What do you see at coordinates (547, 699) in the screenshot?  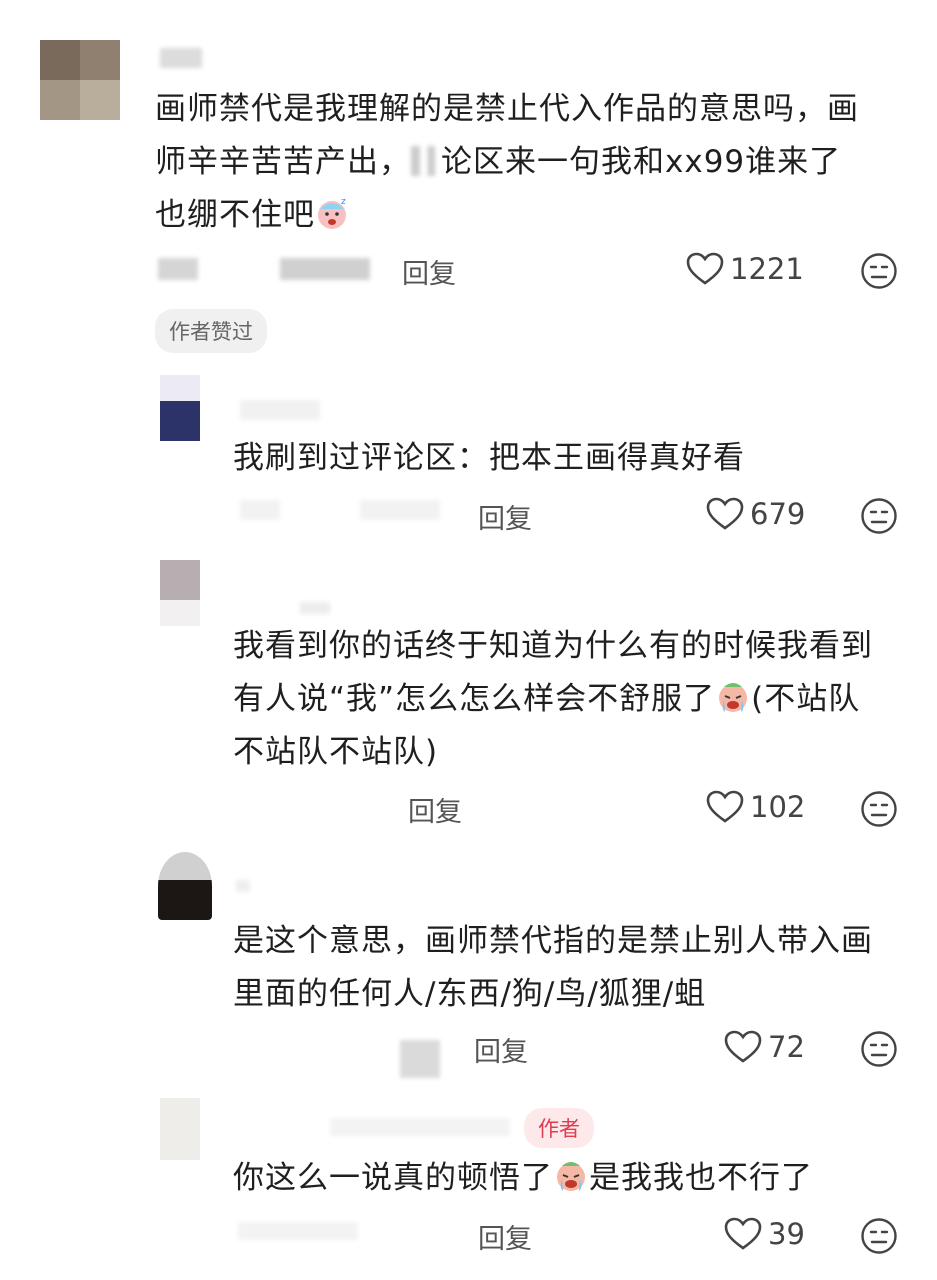 I see `comment-line: 有人说“我”怎么怎么样会不舒服了 (不站队` at bounding box center [547, 699].